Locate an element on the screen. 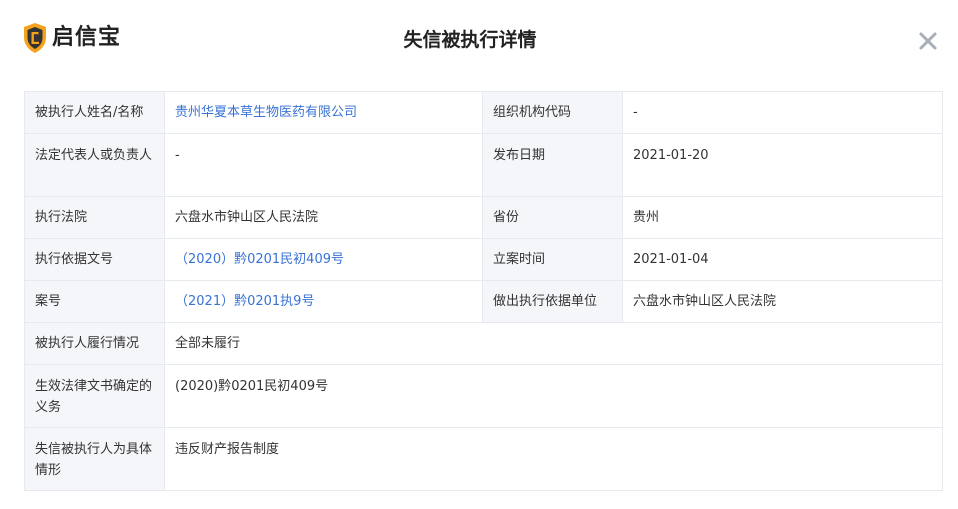 Image resolution: width=958 pixels, height=509 pixels. table-row: 执行法院 六盘水市钟山区人民法院 省份 贵州 is located at coordinates (483, 217).